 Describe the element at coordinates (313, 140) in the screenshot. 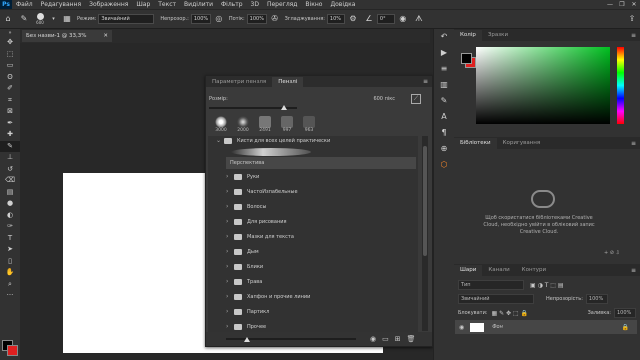

I see `brush-group-top: ⌄ Кисти для всех целей практически` at that location.